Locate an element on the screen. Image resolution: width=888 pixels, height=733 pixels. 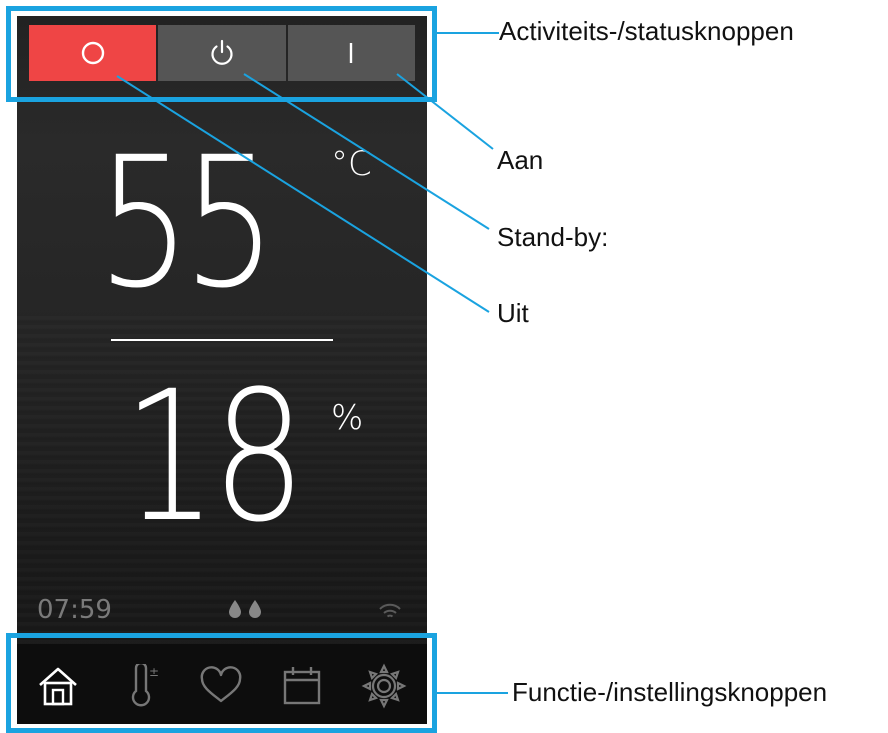
water-drops-icon is located at coordinates (245, 609).